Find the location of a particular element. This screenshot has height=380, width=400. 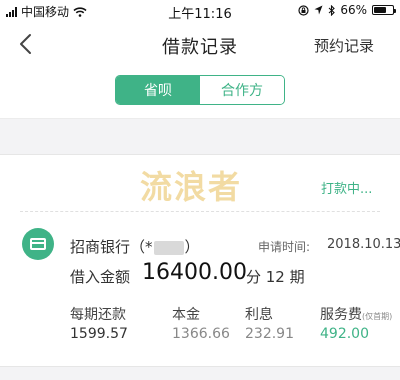

divider is located at coordinates (200, 211).